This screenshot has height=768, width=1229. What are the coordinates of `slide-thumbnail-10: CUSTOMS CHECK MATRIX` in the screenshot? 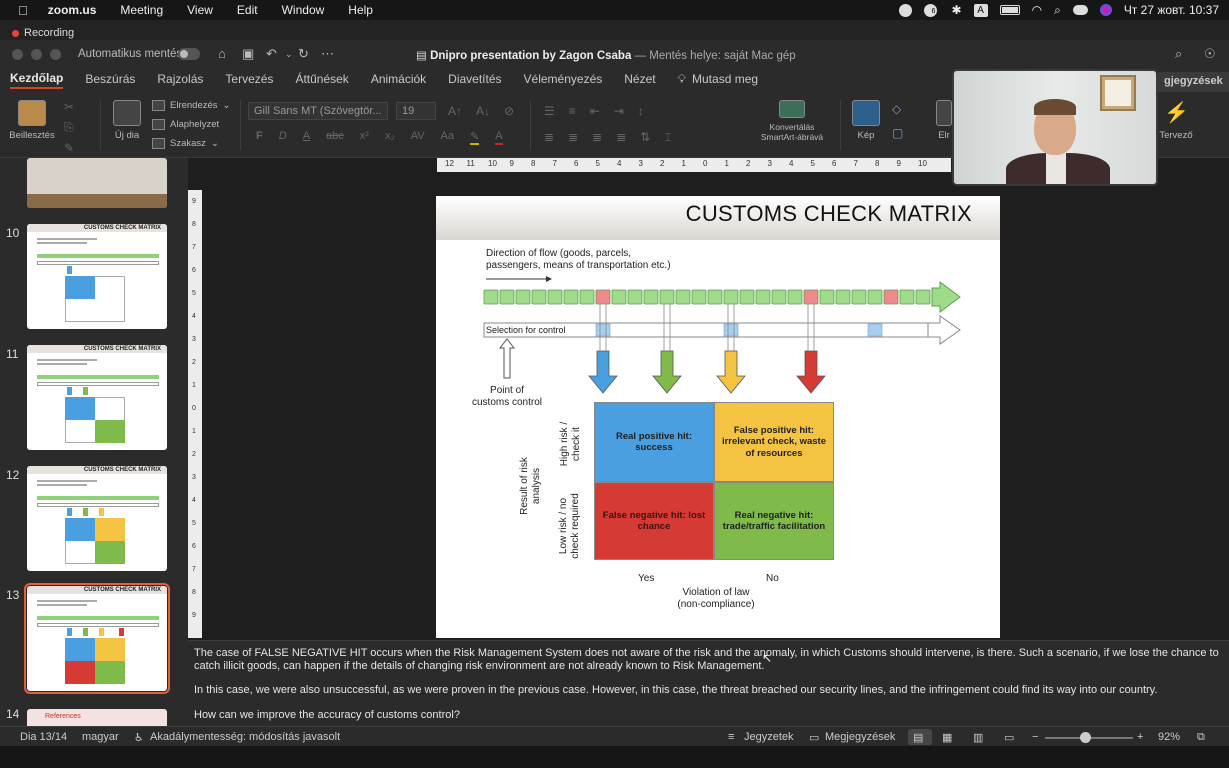 It's located at (97, 276).